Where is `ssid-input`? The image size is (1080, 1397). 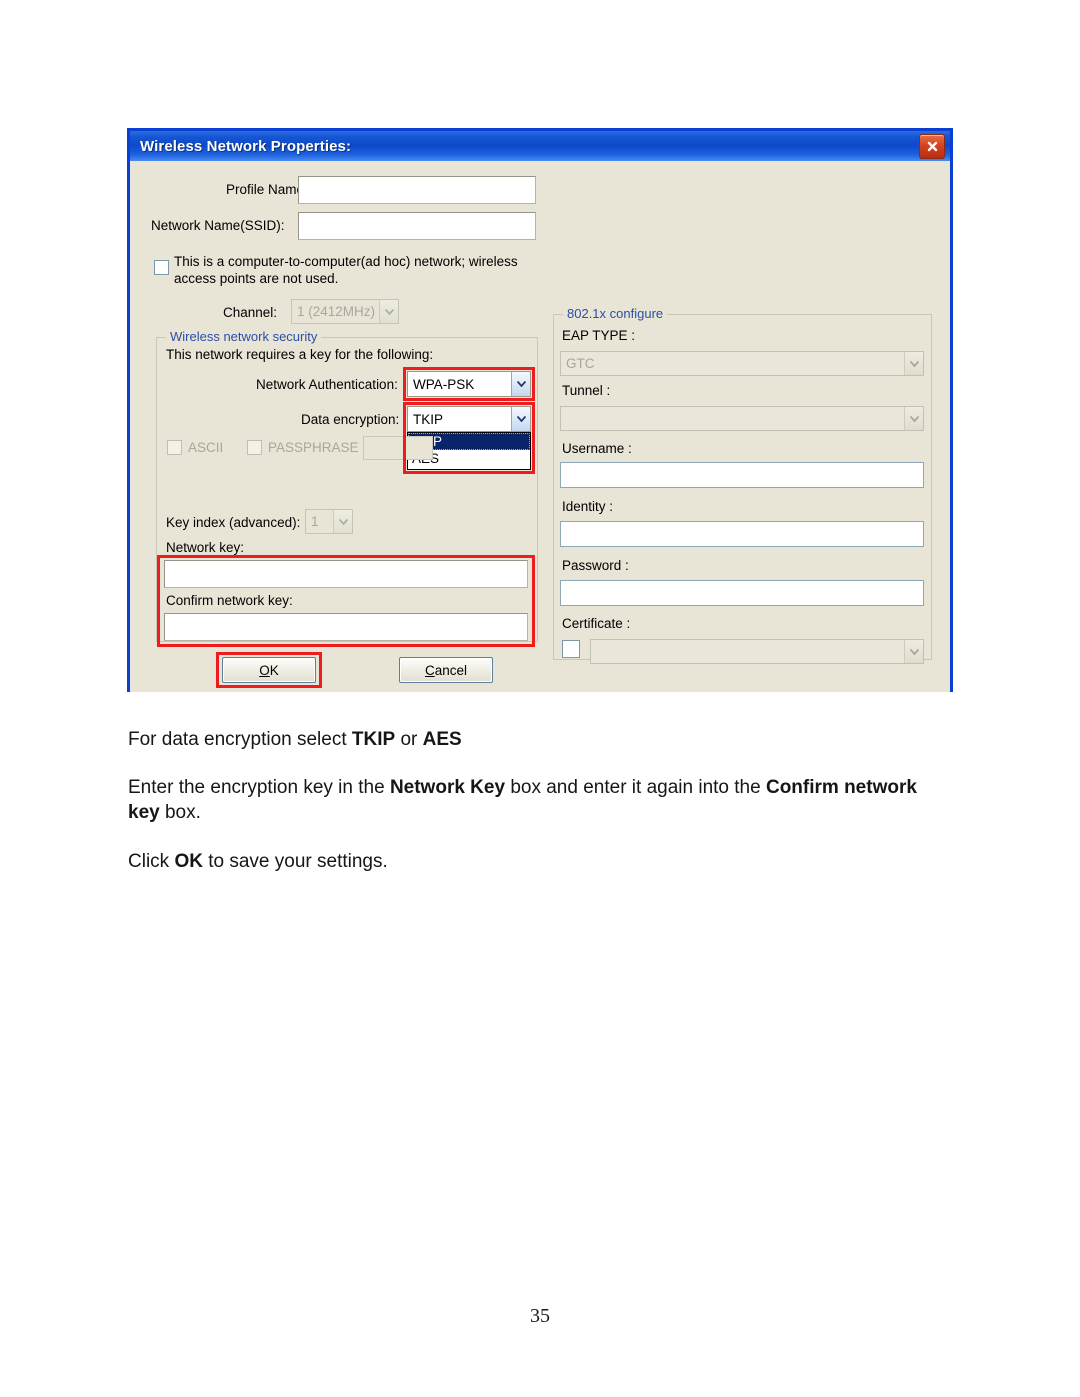
ssid-input is located at coordinates (417, 226).